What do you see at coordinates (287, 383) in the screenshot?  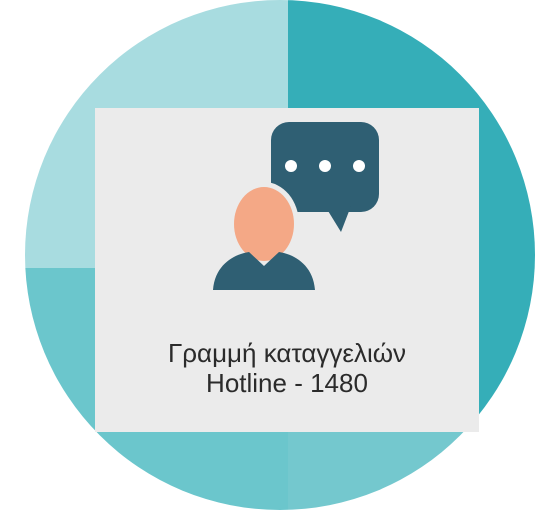 I see `hotline-number: Hotline - 1480` at bounding box center [287, 383].